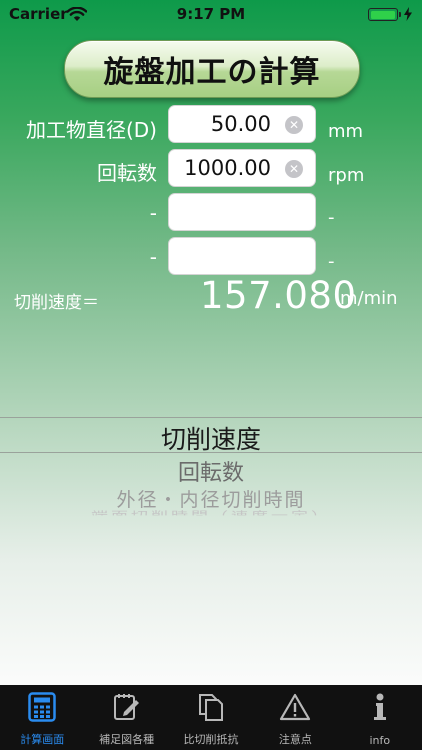  Describe the element at coordinates (127, 739) in the screenshot. I see `tab-label: 補足図各種` at that location.